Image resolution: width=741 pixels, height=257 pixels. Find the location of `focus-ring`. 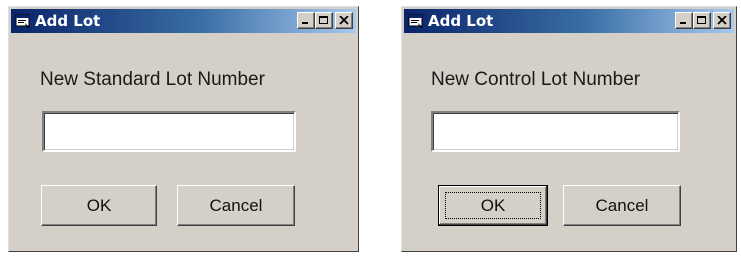

focus-ring is located at coordinates (493, 205).